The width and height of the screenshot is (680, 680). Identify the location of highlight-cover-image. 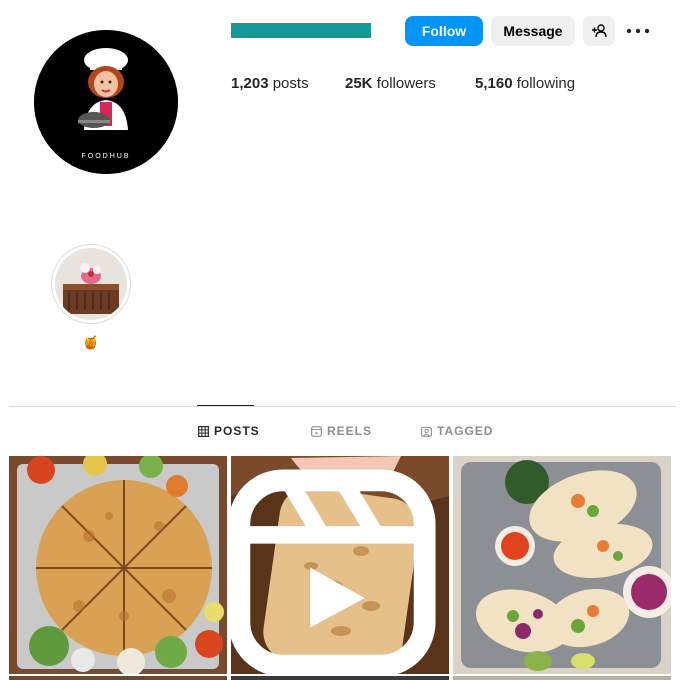
(91, 284).